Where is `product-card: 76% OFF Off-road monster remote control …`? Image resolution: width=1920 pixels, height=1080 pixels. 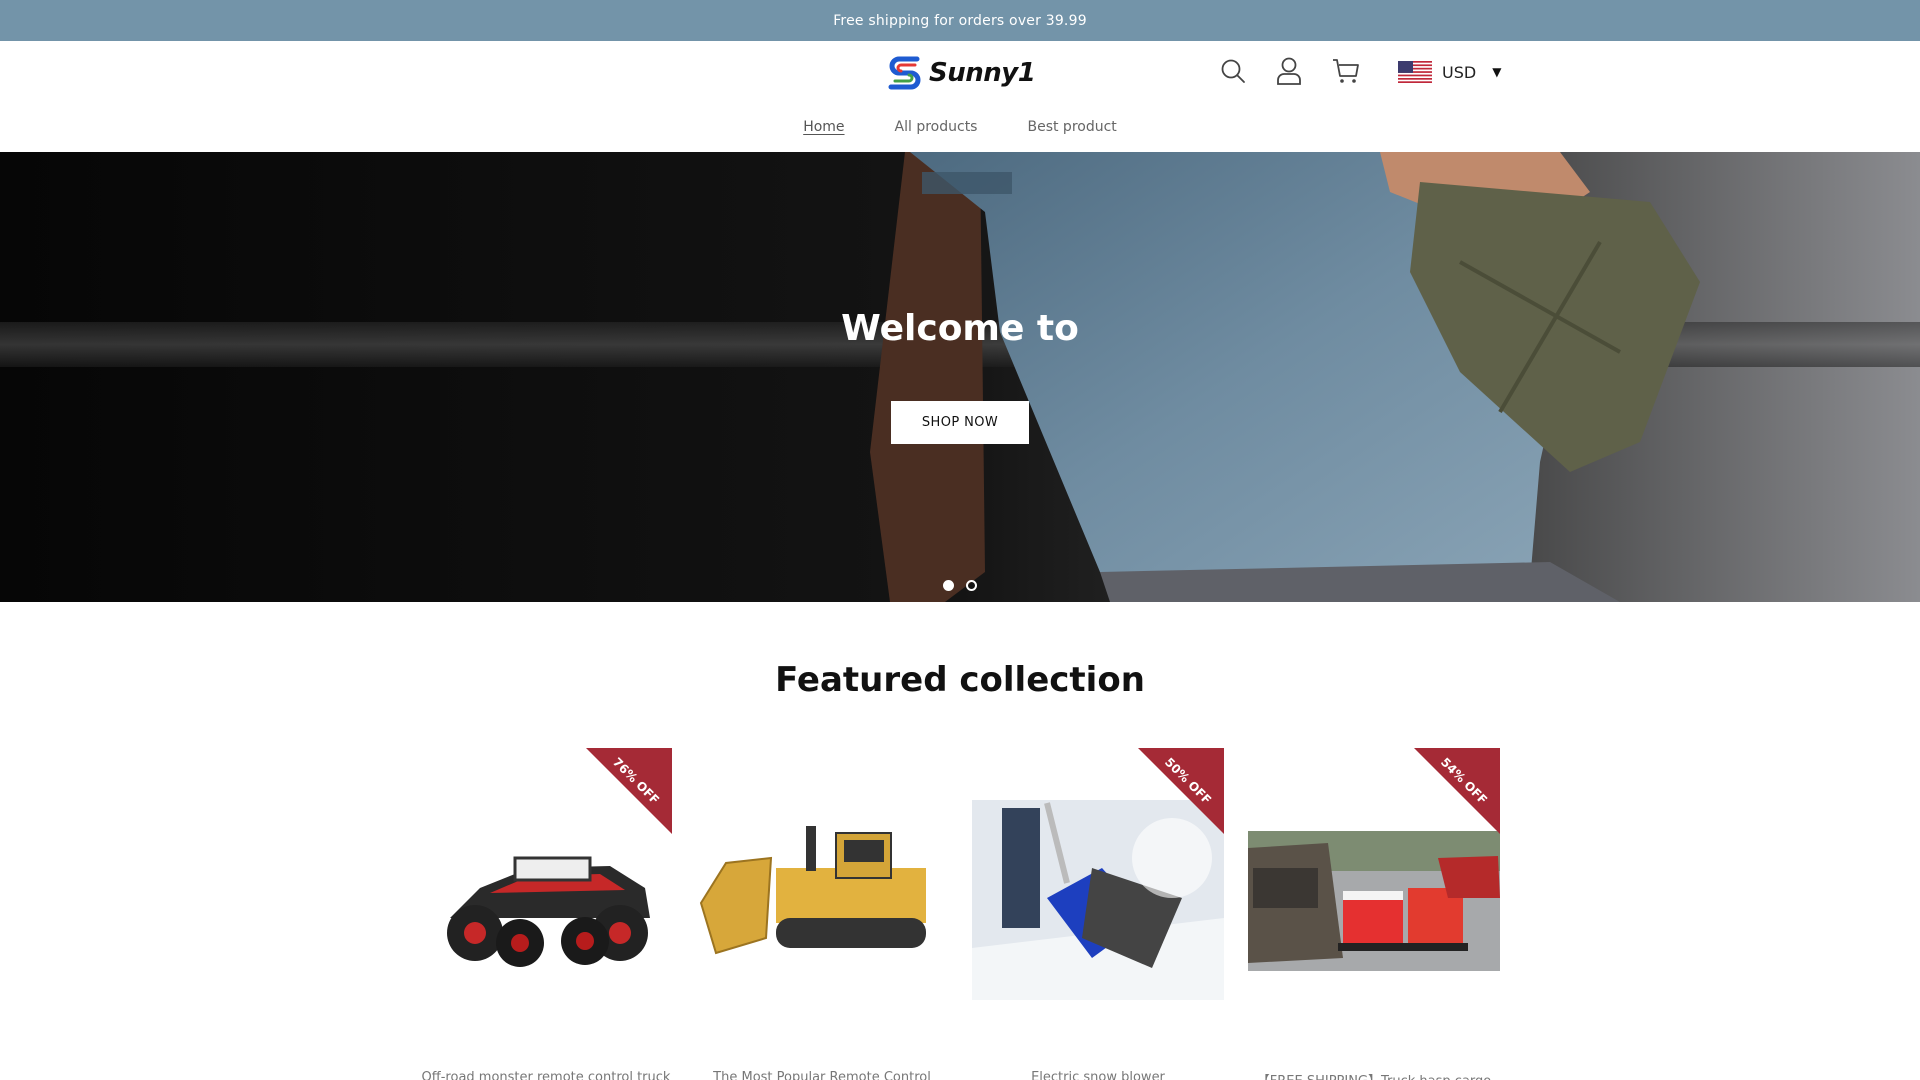 product-card: 76% OFF Off-road monster remote control … is located at coordinates (546, 914).